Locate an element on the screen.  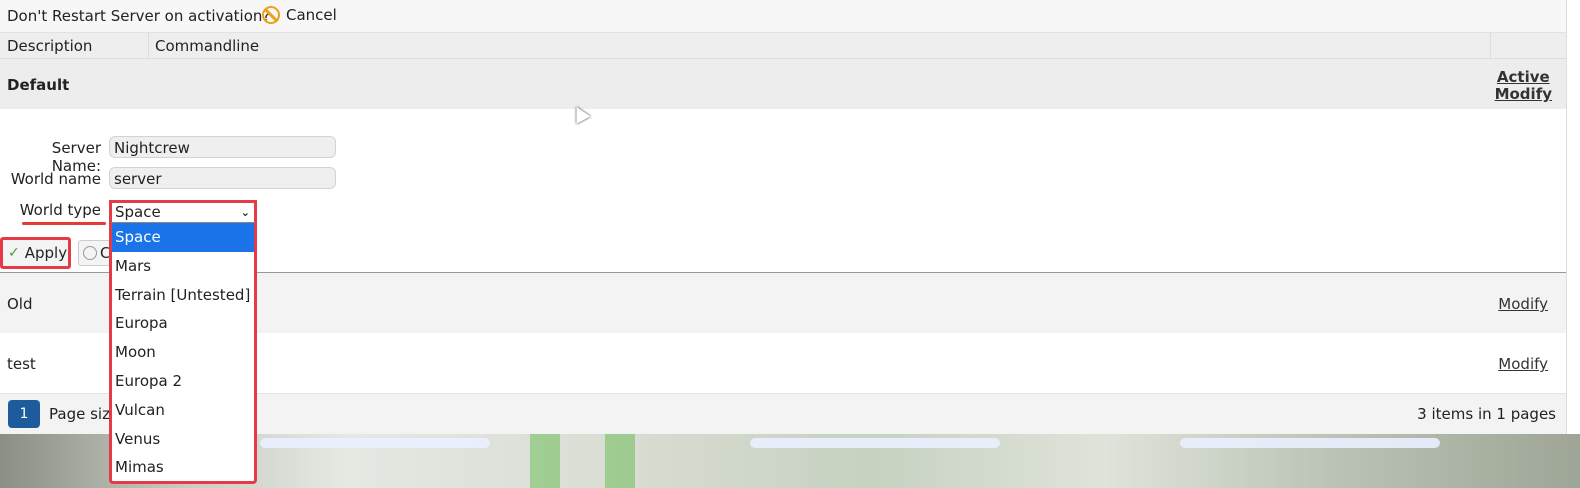
pager-info: 3 items in 1 pages is located at coordinates (1486, 414).